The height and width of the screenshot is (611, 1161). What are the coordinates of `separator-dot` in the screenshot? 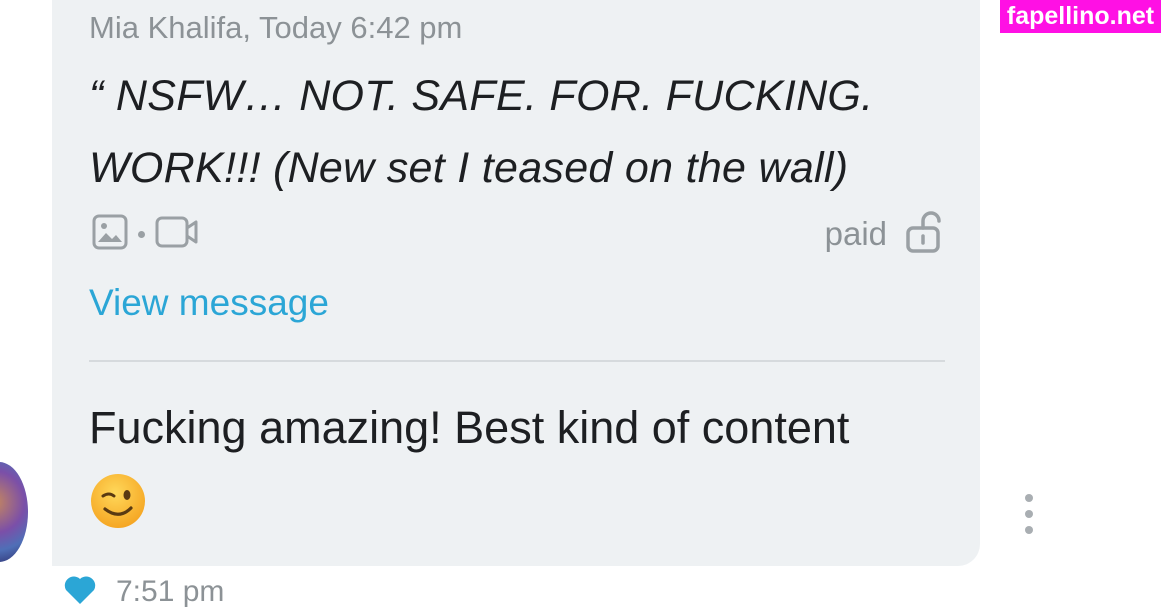 It's located at (141, 234).